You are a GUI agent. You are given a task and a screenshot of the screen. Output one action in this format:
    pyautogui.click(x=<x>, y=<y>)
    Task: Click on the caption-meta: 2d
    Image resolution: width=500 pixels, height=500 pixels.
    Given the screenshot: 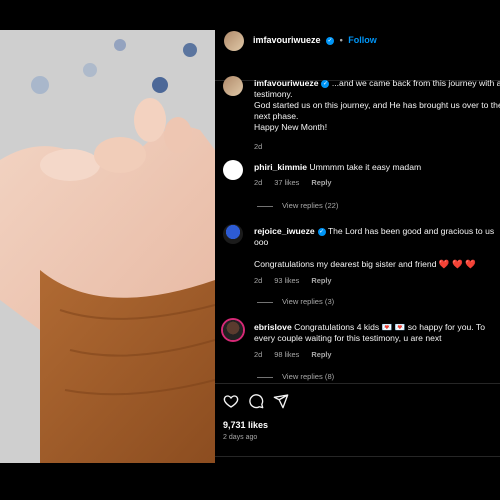 What is the action you would take?
    pyautogui.click(x=263, y=146)
    